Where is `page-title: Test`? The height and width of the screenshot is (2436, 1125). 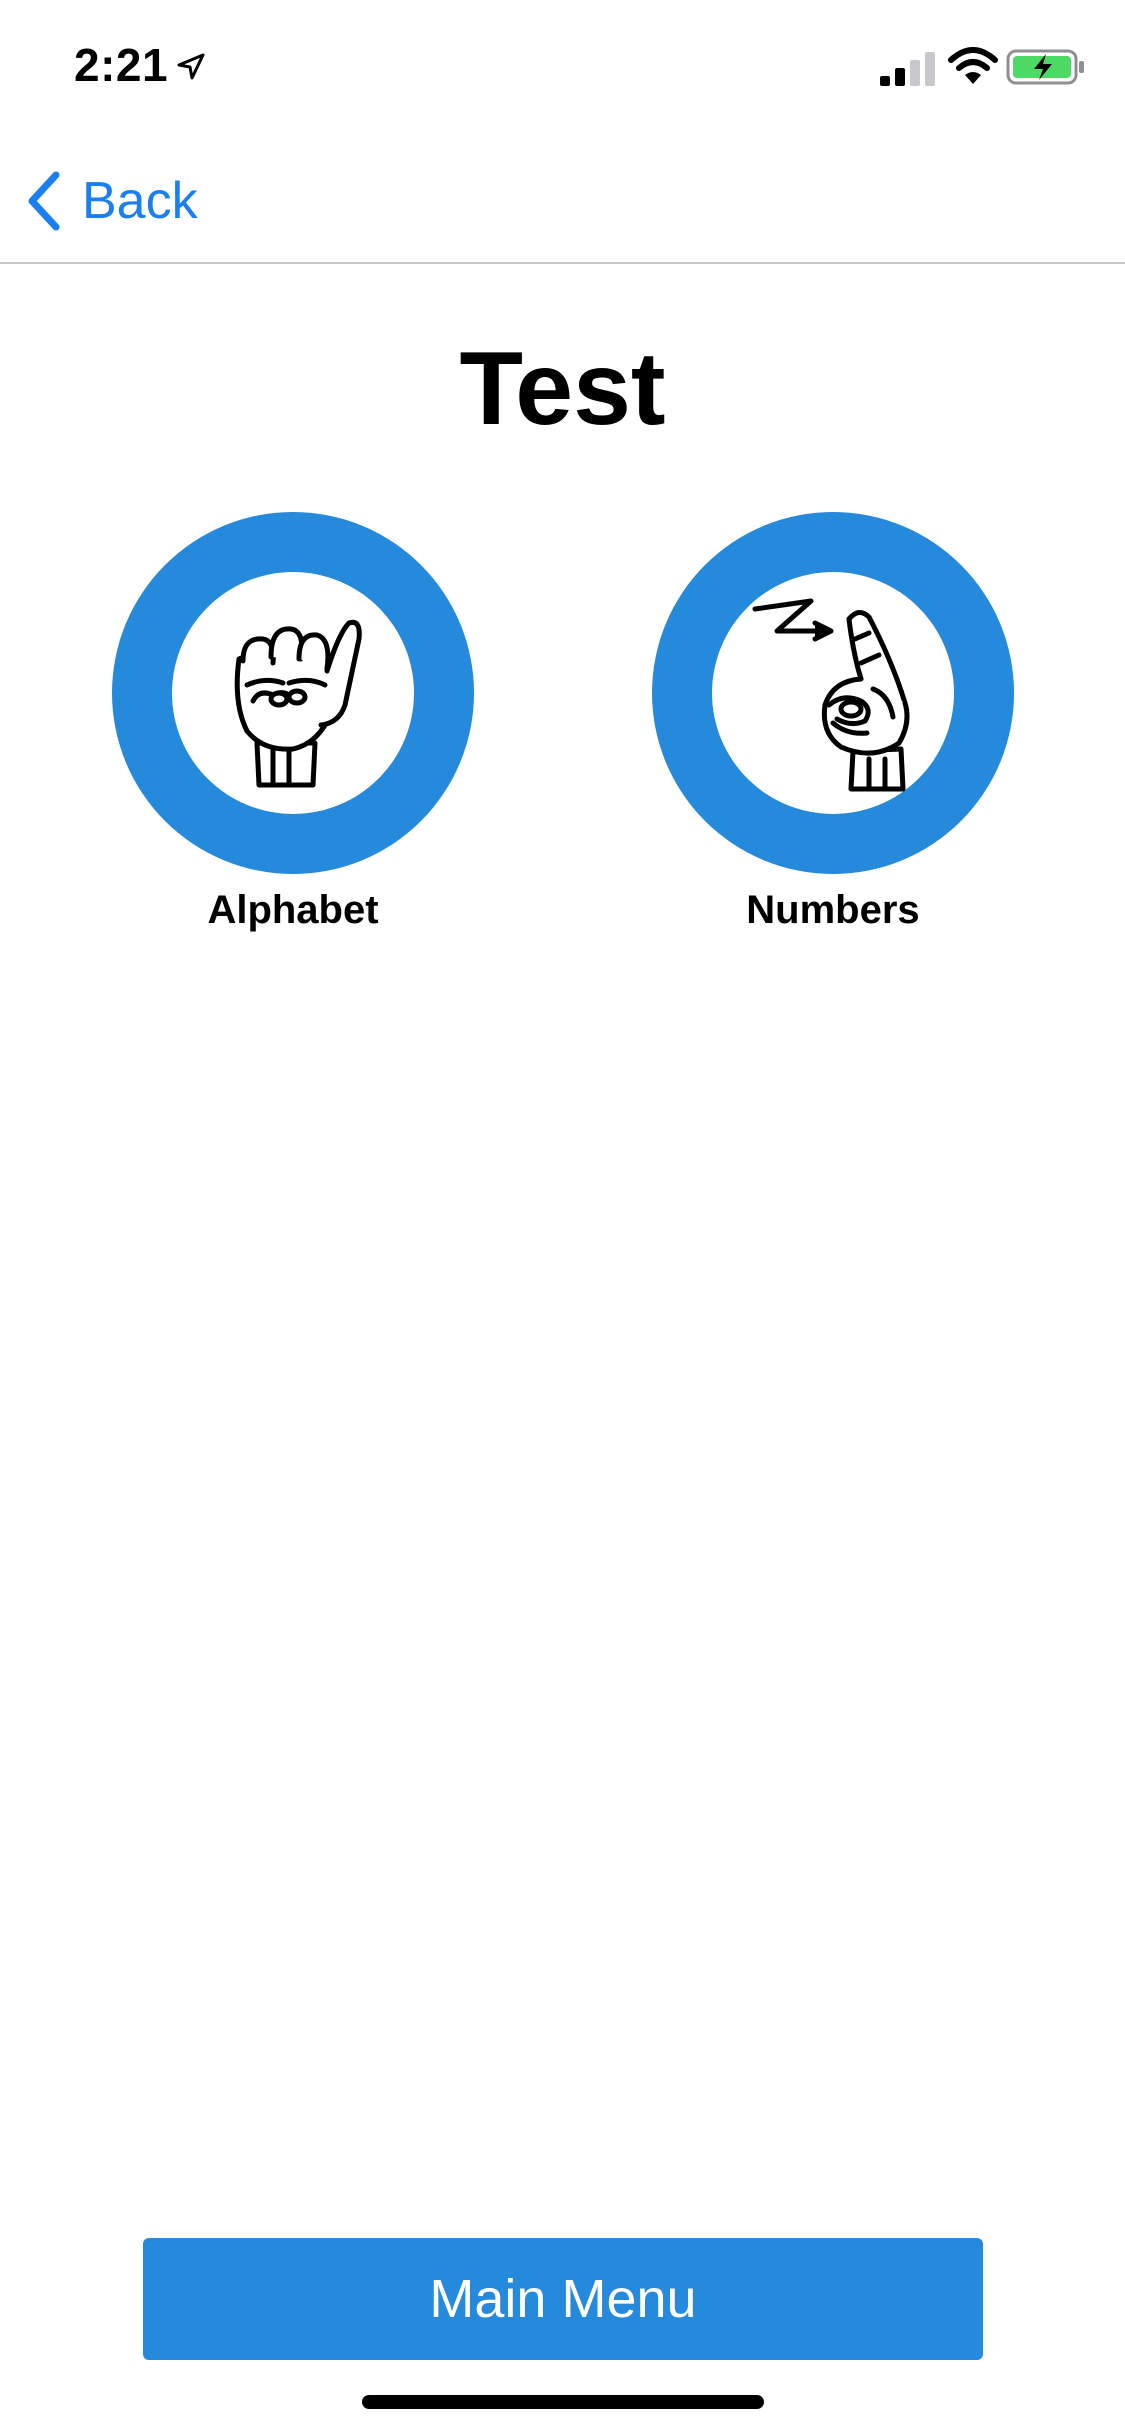 page-title: Test is located at coordinates (562, 389).